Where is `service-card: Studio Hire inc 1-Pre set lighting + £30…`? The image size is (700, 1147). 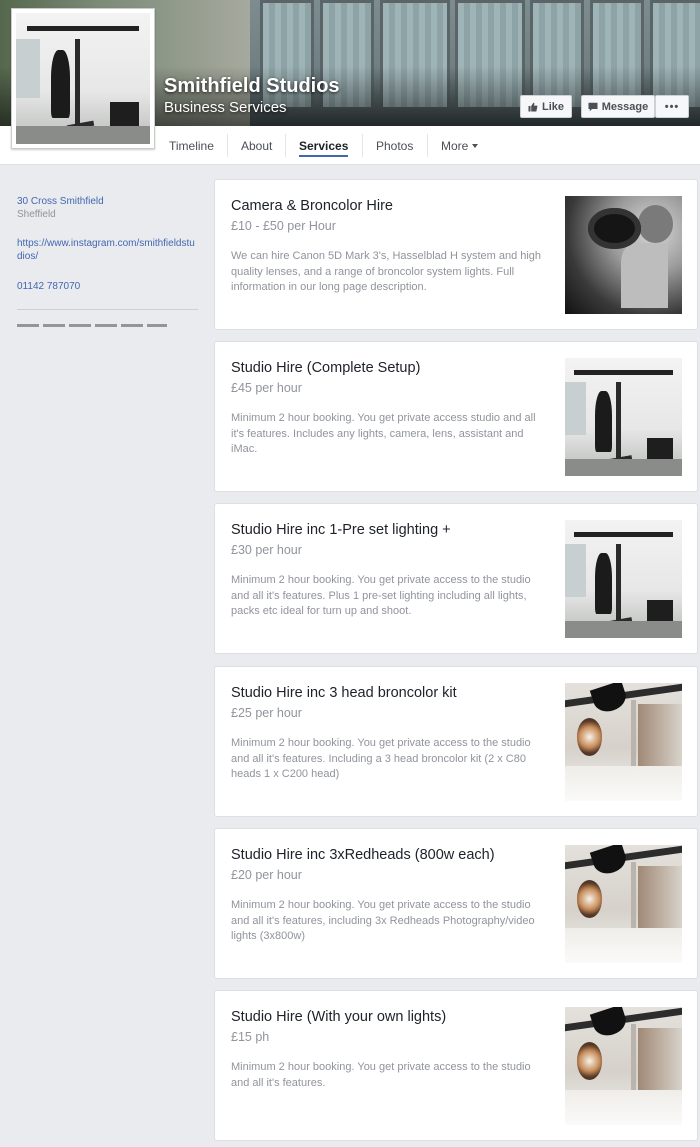
service-card: Studio Hire inc 1-Pre set lighting + £30… is located at coordinates (456, 578).